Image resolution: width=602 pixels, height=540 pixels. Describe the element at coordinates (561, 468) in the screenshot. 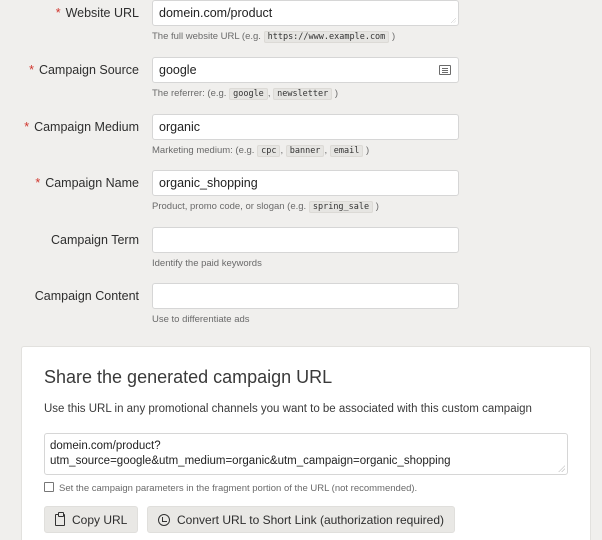

I see `resize-grip-icon` at that location.